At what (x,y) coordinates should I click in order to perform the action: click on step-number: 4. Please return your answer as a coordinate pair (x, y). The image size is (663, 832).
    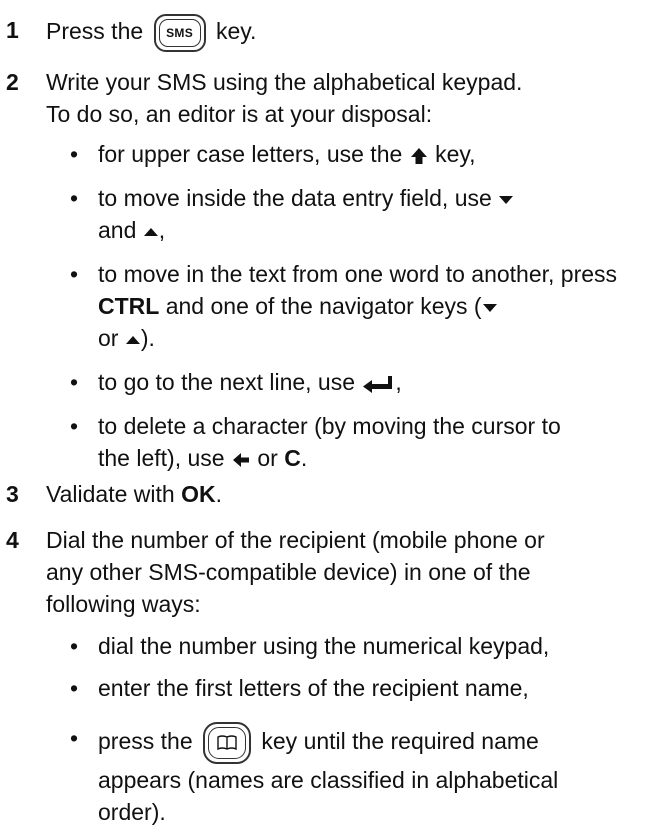
    Looking at the image, I should click on (12, 540).